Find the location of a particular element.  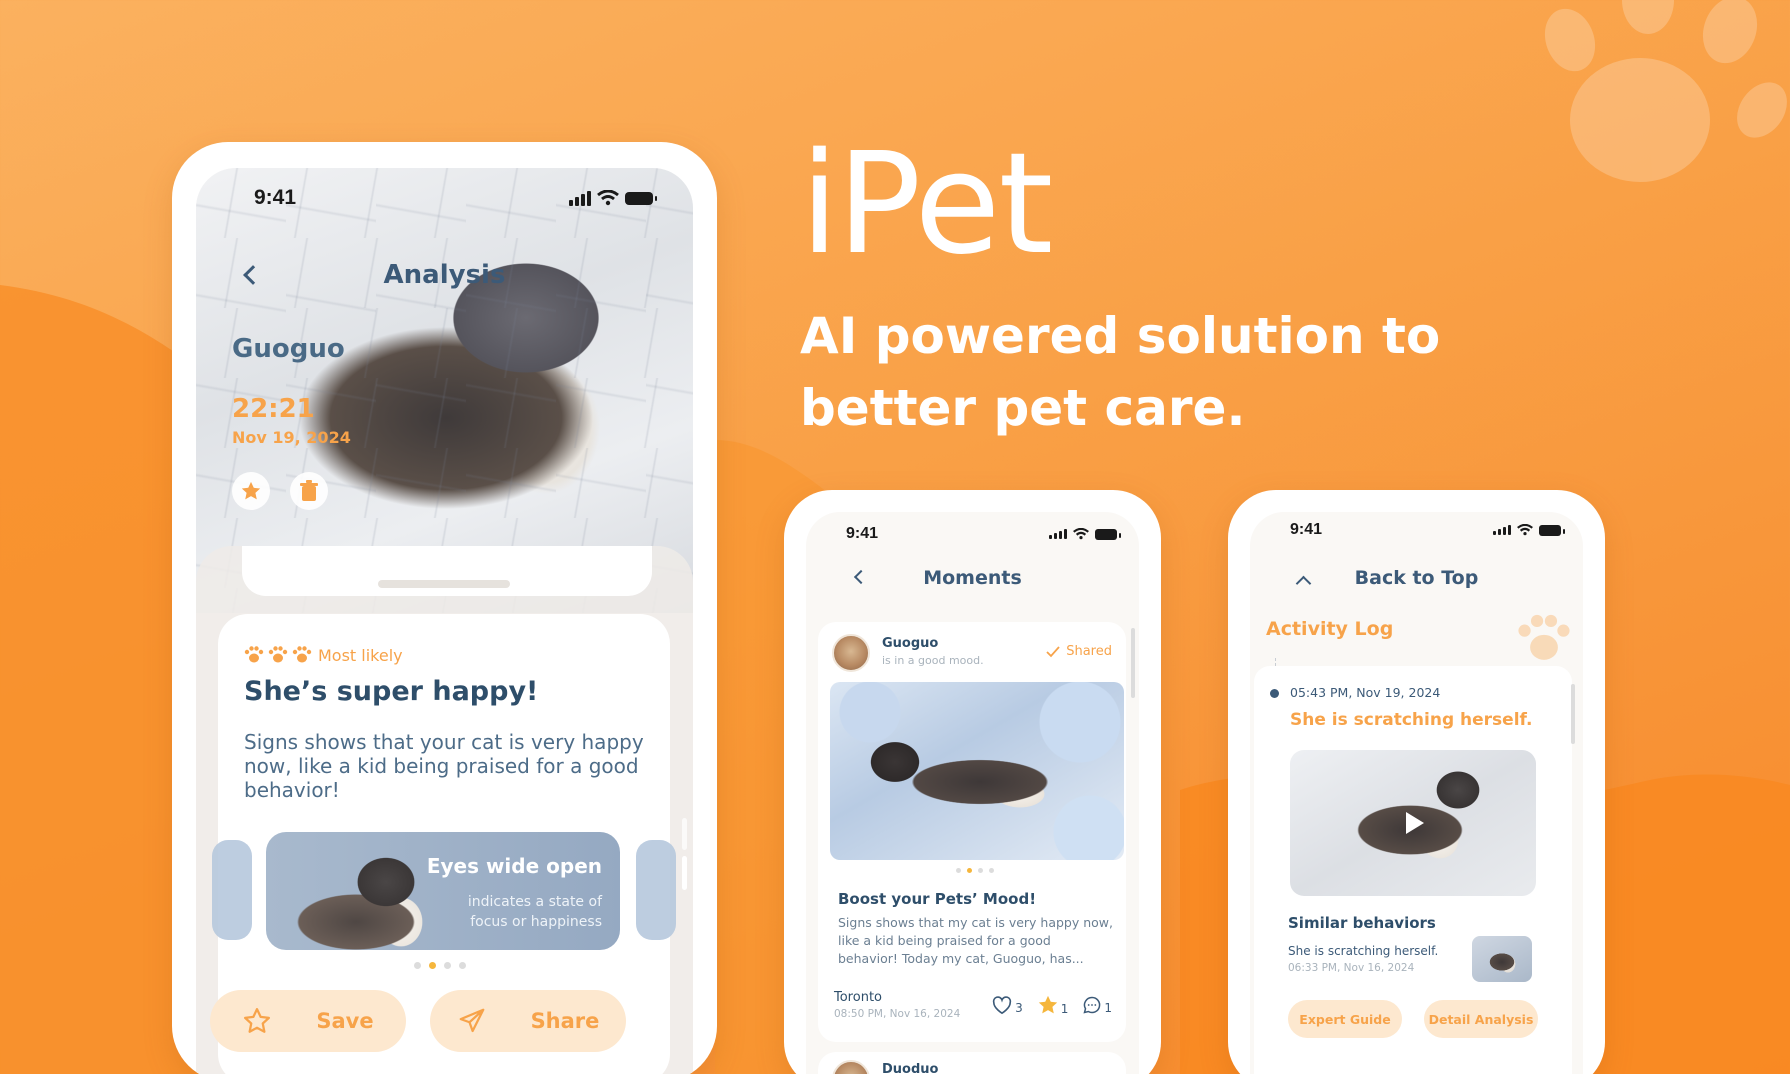

app-brand-title: iPet is located at coordinates (926, 204).